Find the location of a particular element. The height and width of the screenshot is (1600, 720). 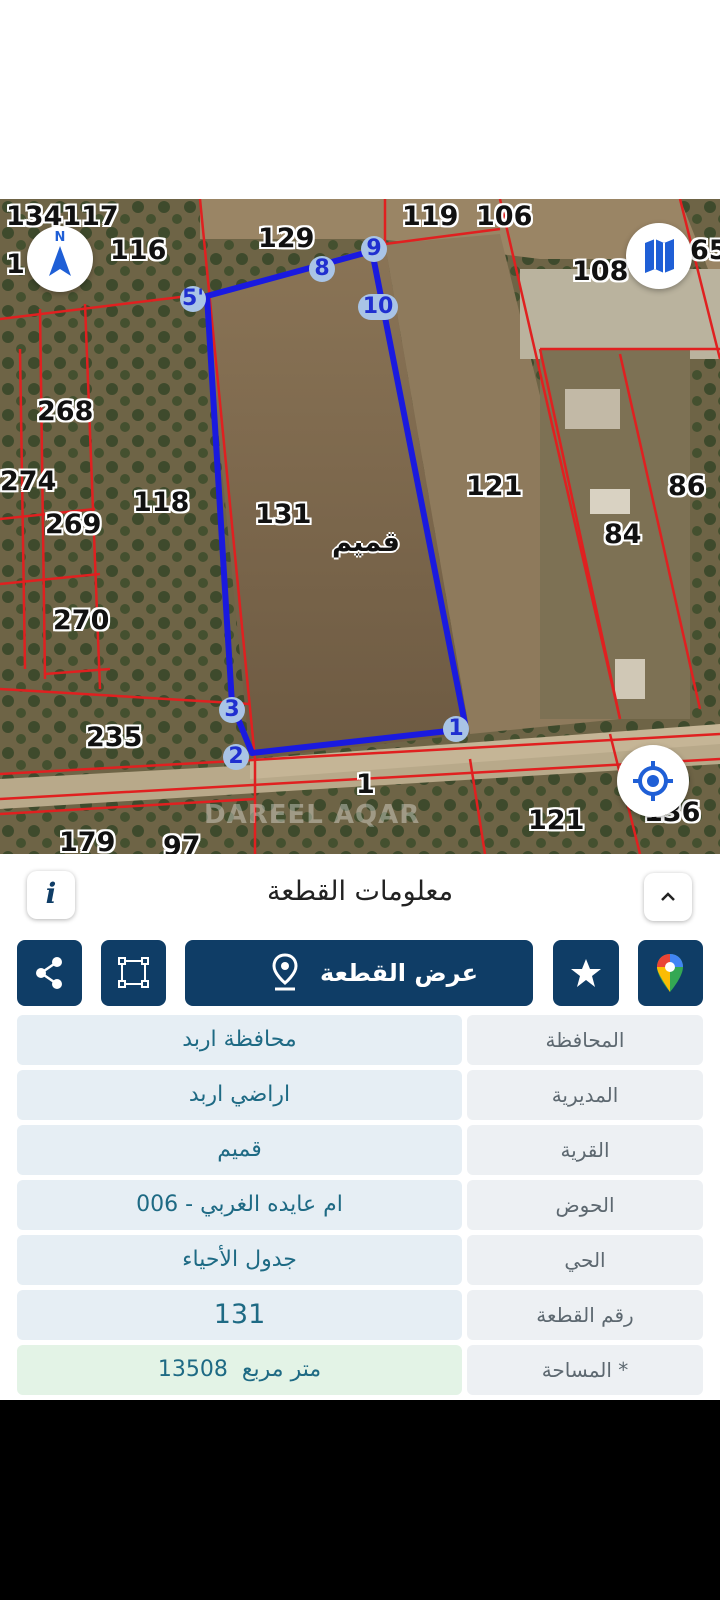

parcel-label: 270 is located at coordinates (81, 620).